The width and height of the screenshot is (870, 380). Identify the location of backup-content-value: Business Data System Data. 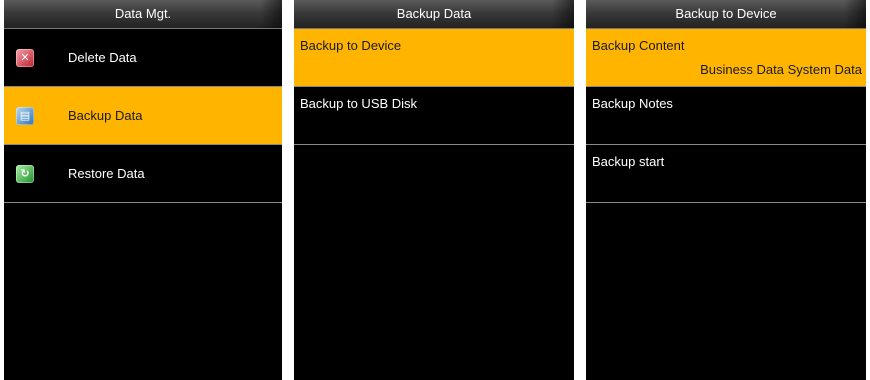
(781, 69).